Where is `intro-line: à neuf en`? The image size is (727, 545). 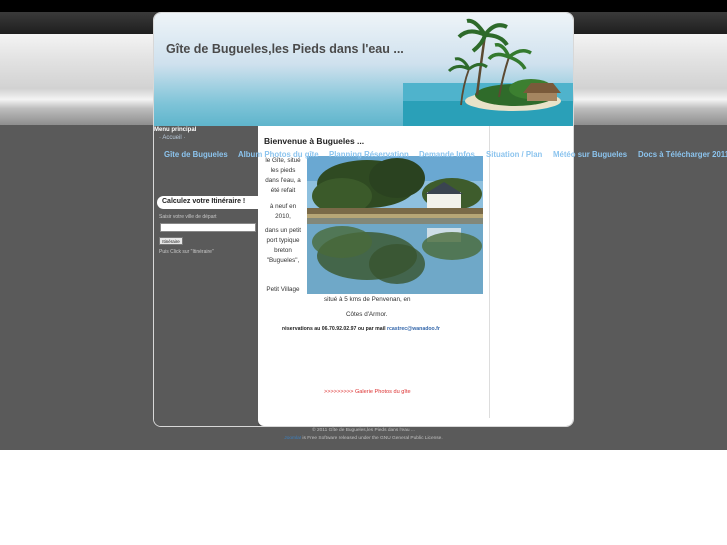 intro-line: à neuf en is located at coordinates (283, 206).